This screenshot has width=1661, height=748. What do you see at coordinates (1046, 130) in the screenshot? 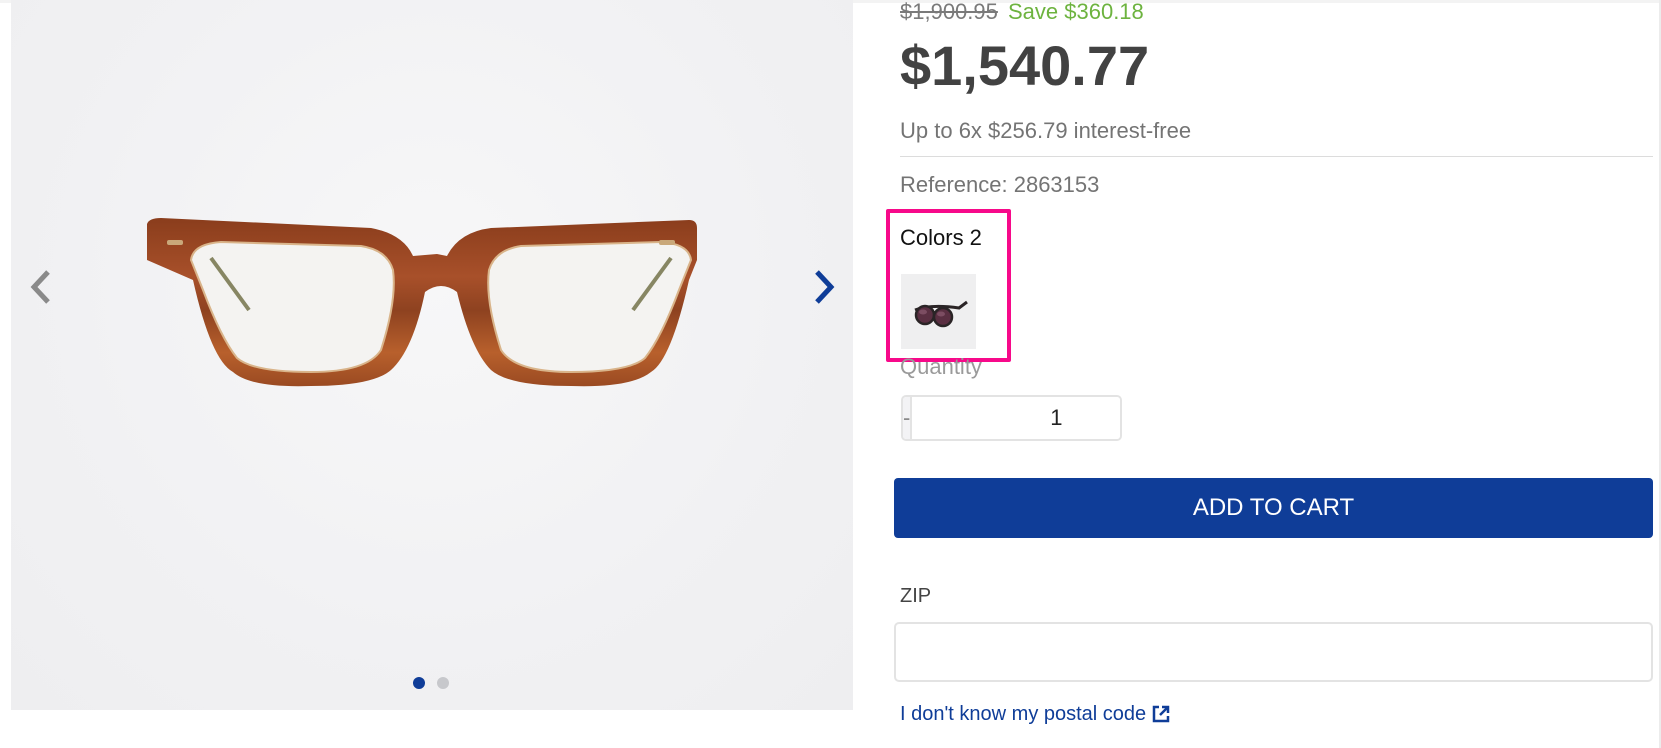
I see `installments-info: Up to 6x $256.79 interest-free` at bounding box center [1046, 130].